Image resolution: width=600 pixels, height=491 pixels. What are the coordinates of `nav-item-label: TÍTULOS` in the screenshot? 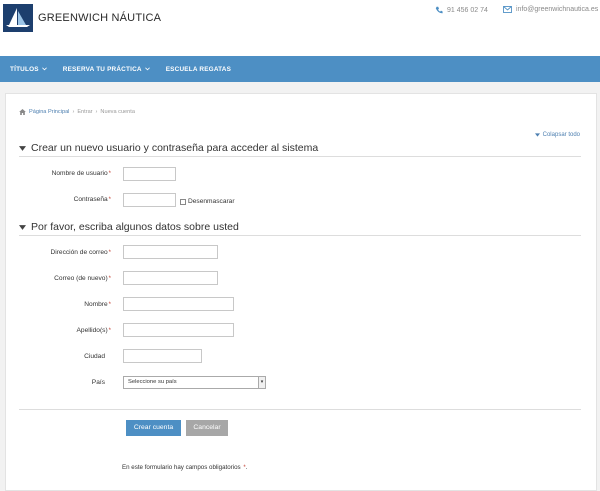 It's located at (24, 69).